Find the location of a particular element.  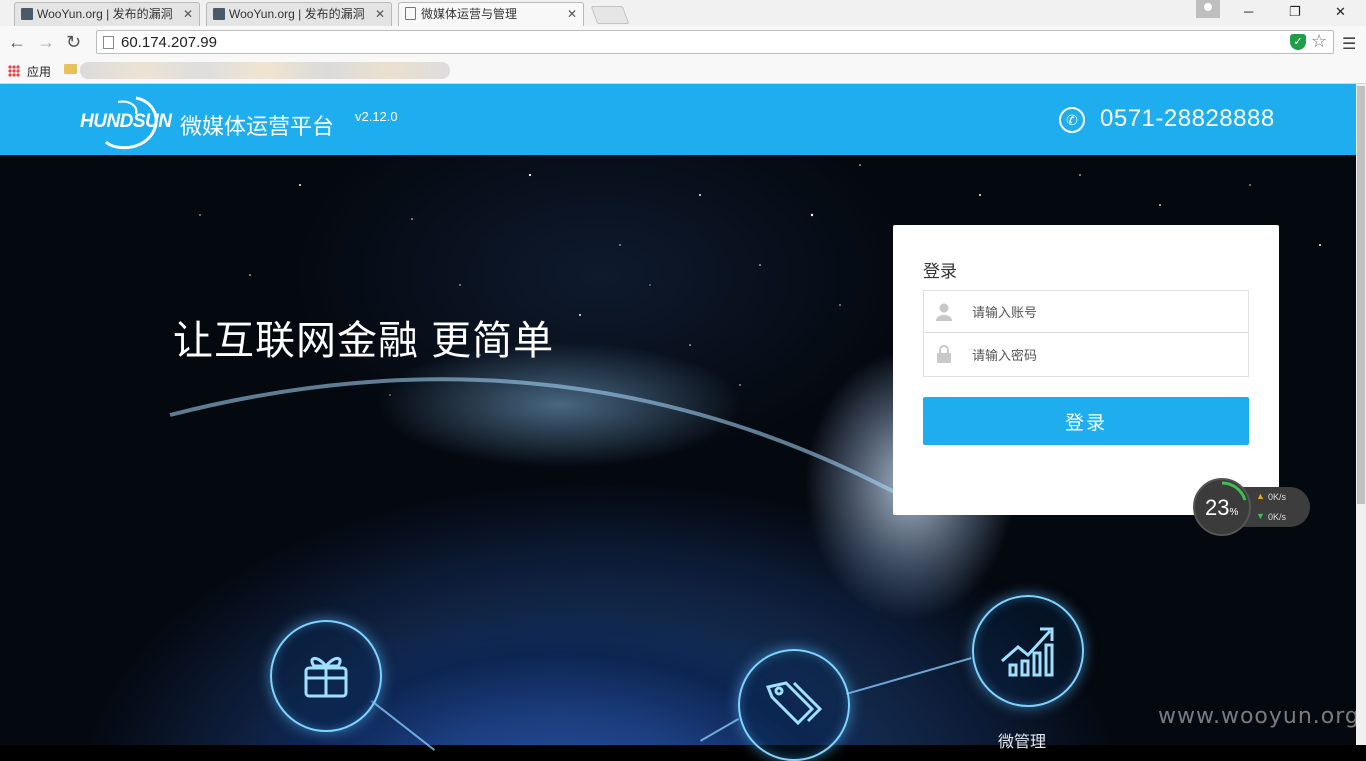

watermark: www.wooyun.org is located at coordinates (1259, 716).